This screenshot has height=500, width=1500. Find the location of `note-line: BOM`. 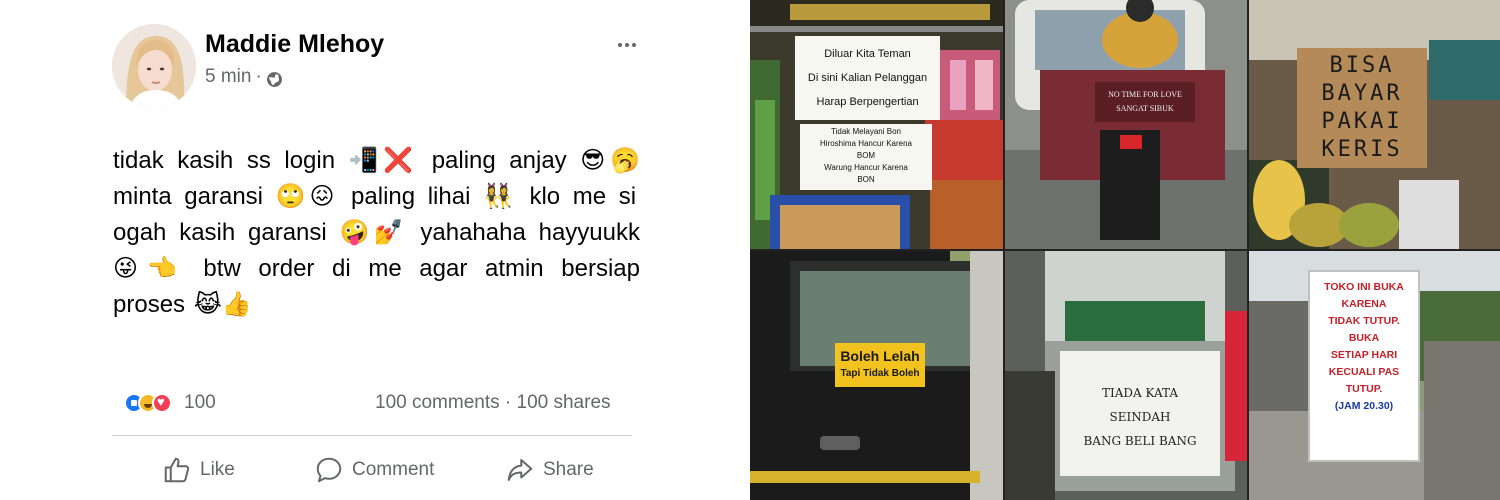

note-line: BOM is located at coordinates (866, 155).